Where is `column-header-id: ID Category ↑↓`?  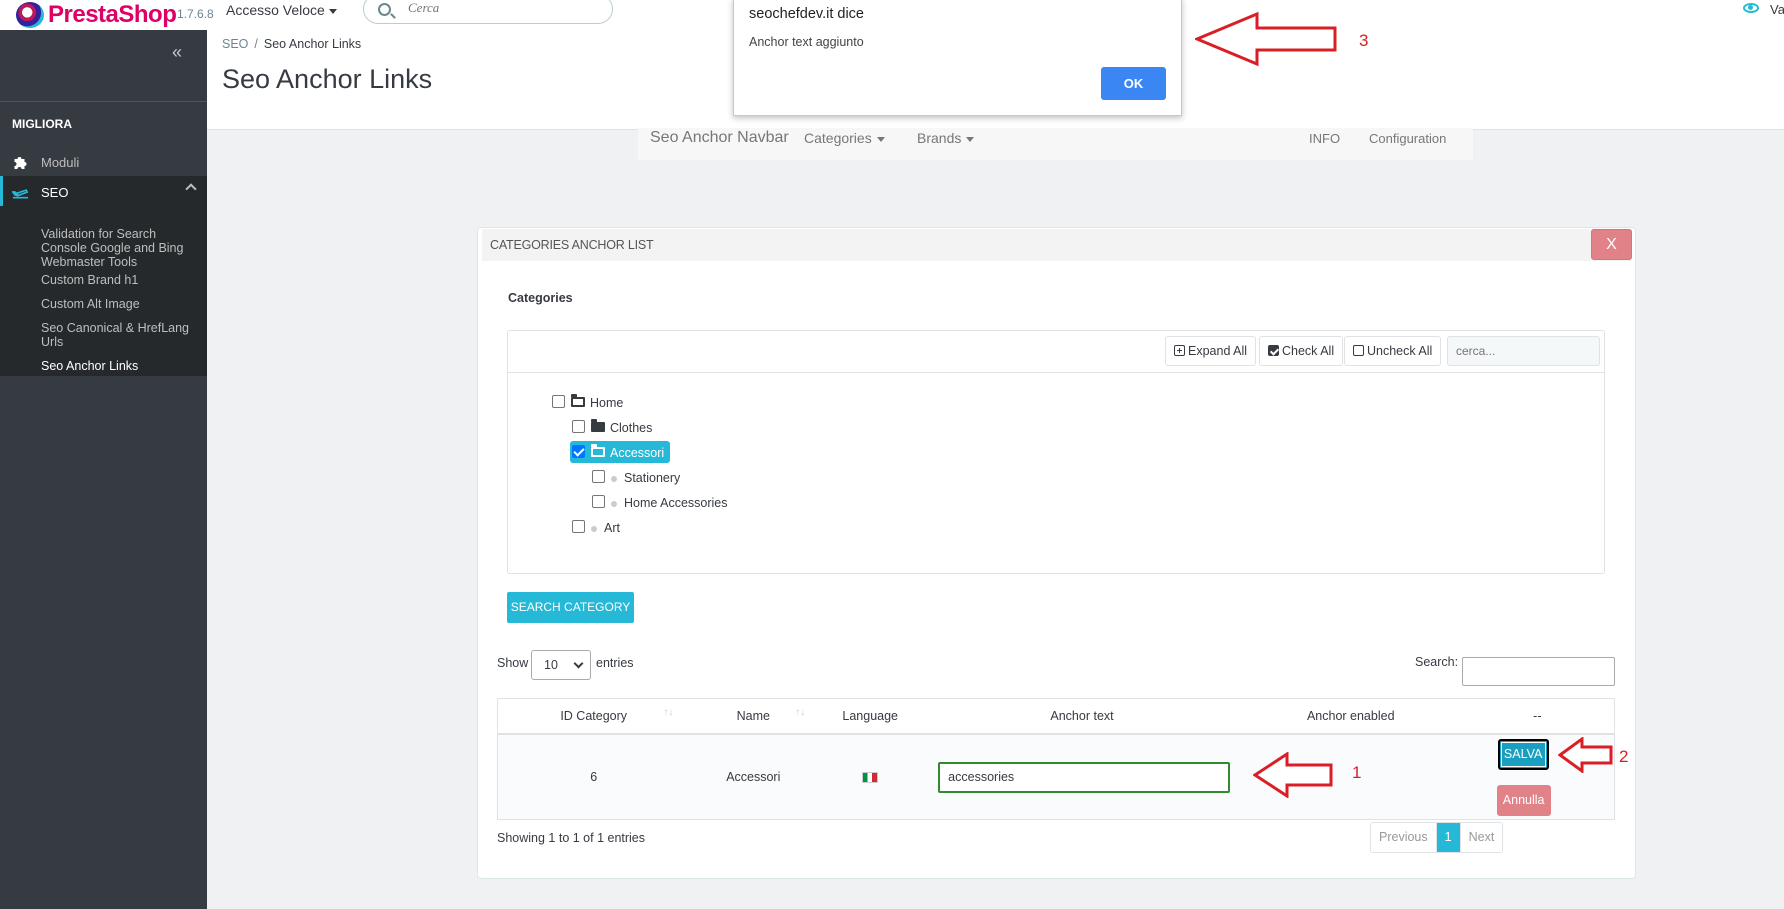 column-header-id: ID Category ↑↓ is located at coordinates (593, 716).